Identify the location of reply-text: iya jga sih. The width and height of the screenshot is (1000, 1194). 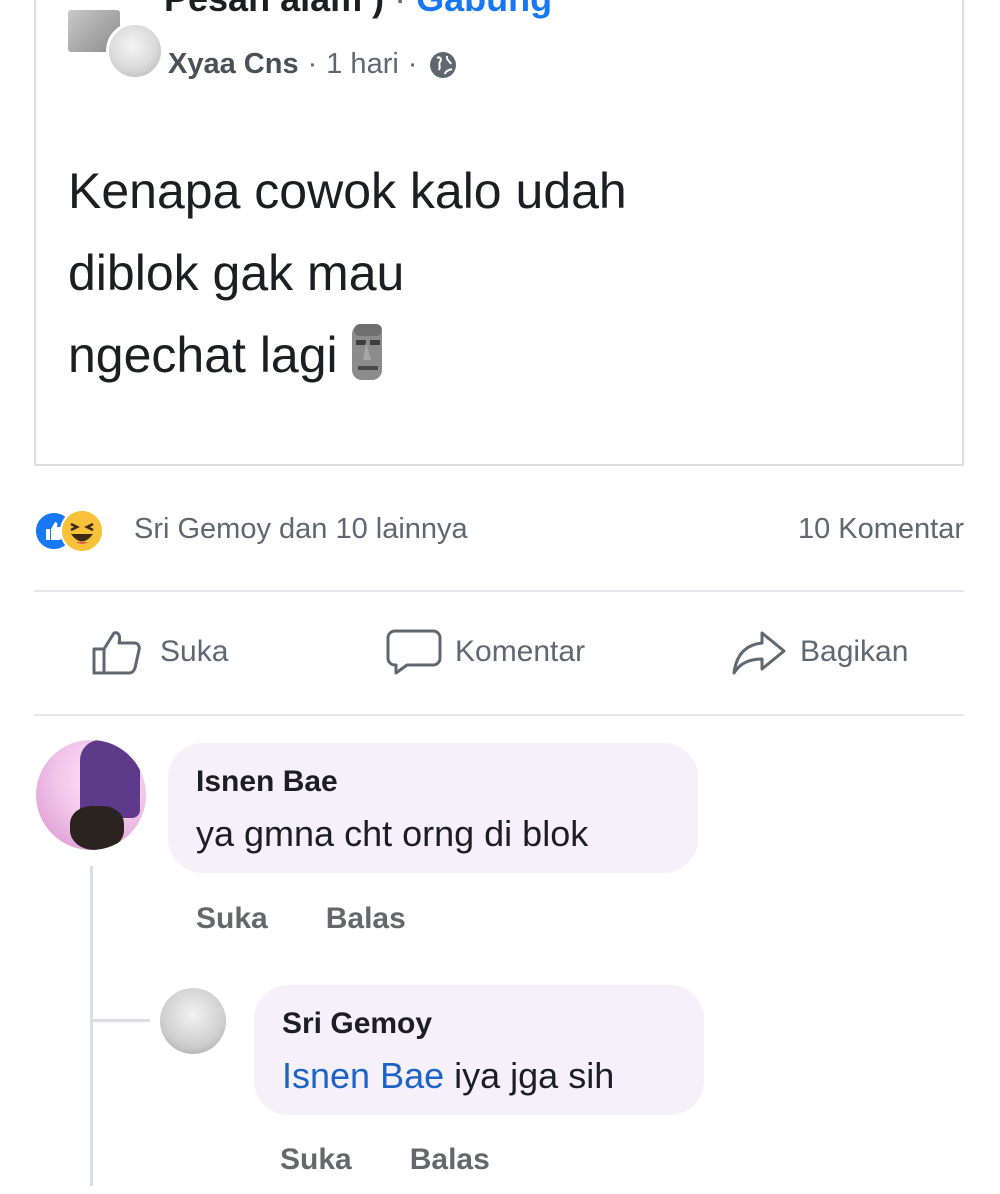
(529, 1075).